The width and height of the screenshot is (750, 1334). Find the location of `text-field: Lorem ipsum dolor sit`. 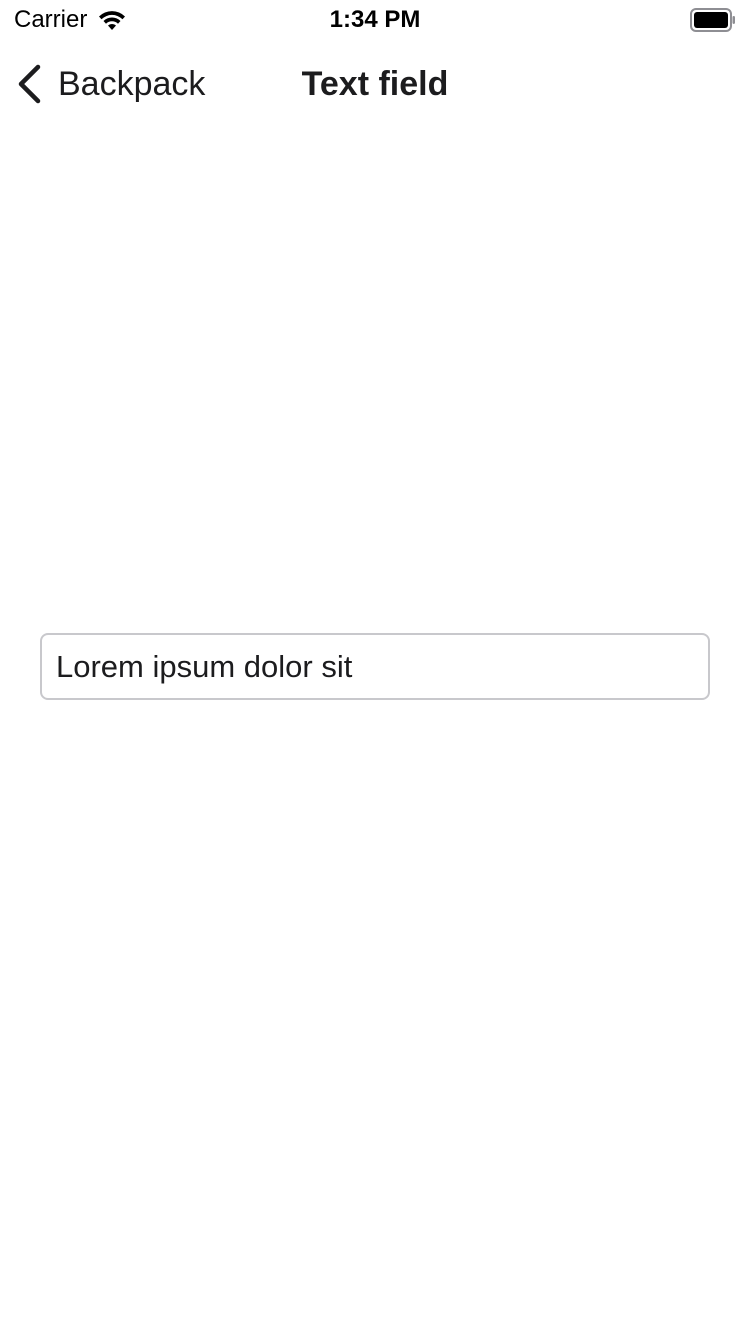

text-field: Lorem ipsum dolor sit is located at coordinates (375, 666).